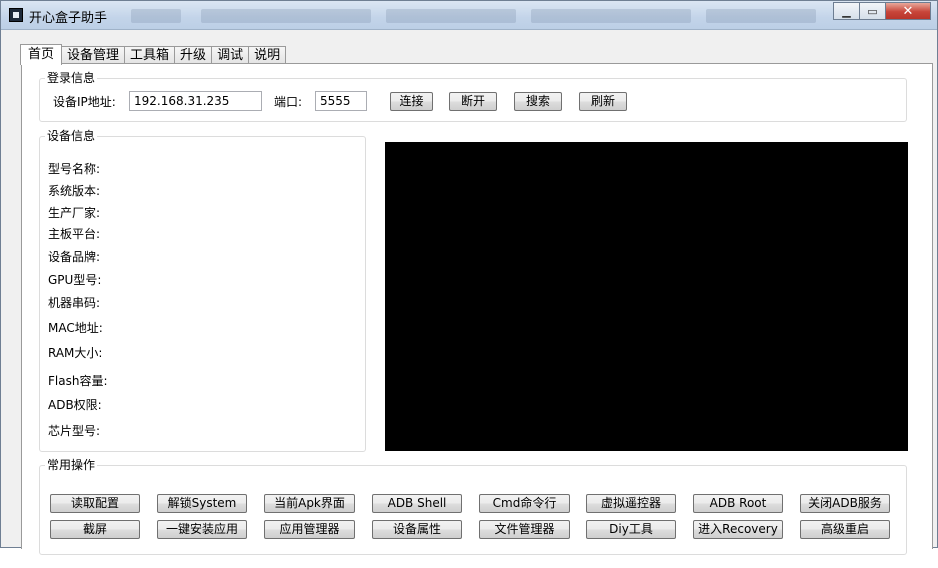  What do you see at coordinates (95, 529) in the screenshot?
I see `screenshot-button: 截屏` at bounding box center [95, 529].